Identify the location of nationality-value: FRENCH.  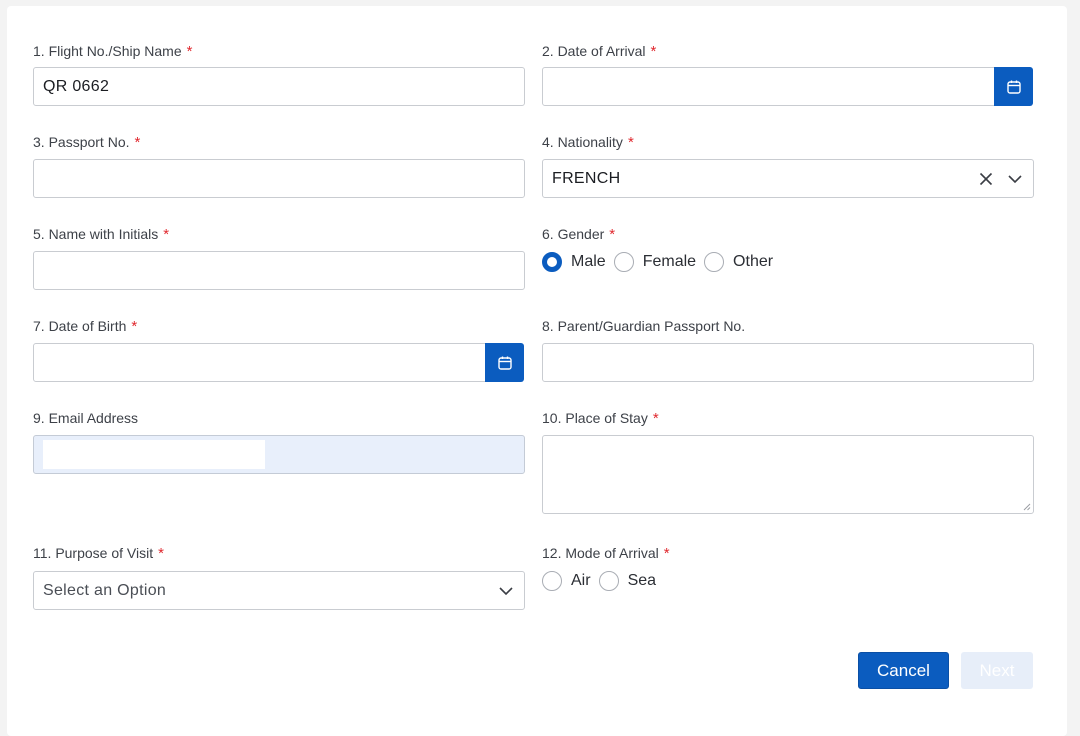
(586, 178).